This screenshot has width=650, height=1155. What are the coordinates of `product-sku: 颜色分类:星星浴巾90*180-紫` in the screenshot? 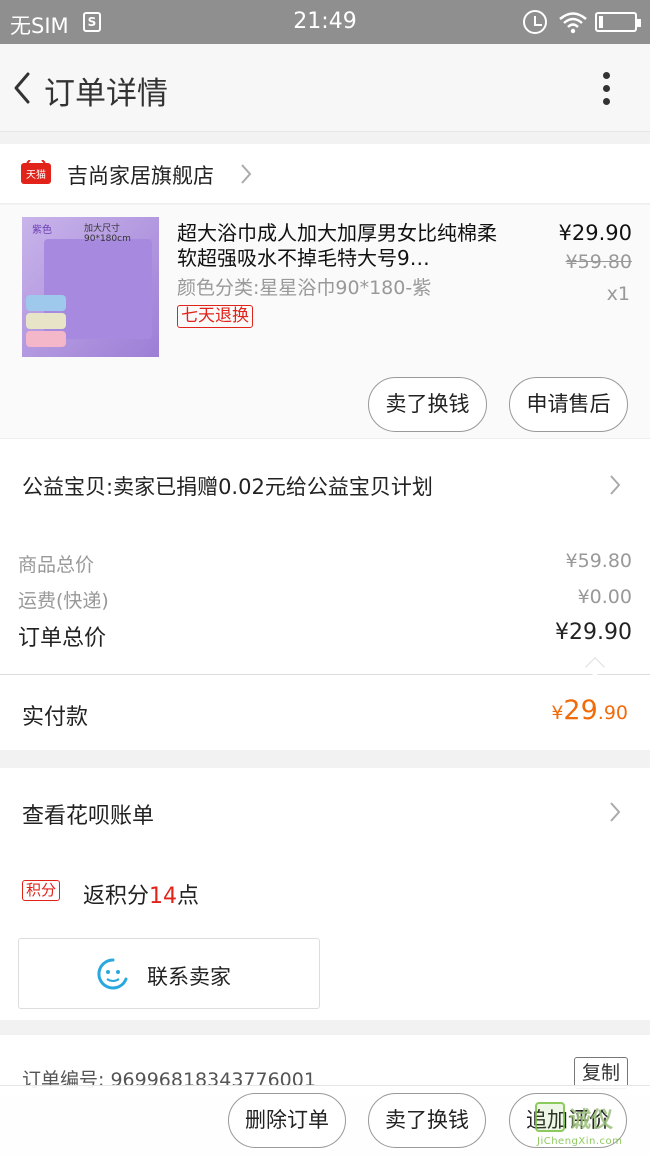 It's located at (304, 288).